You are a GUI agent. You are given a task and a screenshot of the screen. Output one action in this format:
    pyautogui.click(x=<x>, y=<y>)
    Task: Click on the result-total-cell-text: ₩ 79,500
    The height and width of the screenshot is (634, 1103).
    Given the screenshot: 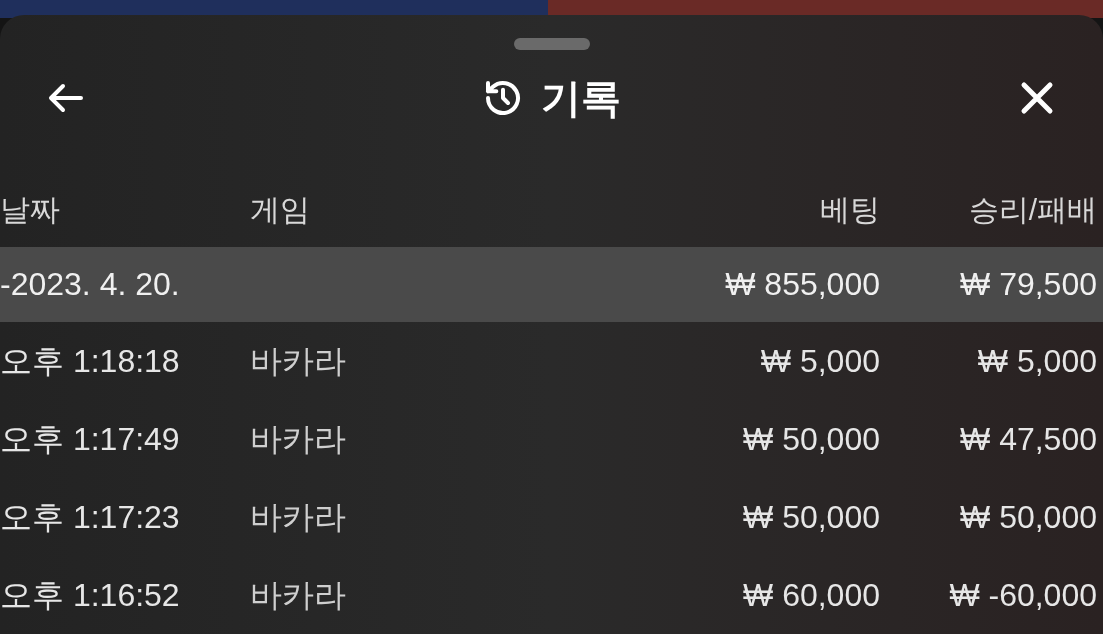 What is the action you would take?
    pyautogui.click(x=1028, y=285)
    